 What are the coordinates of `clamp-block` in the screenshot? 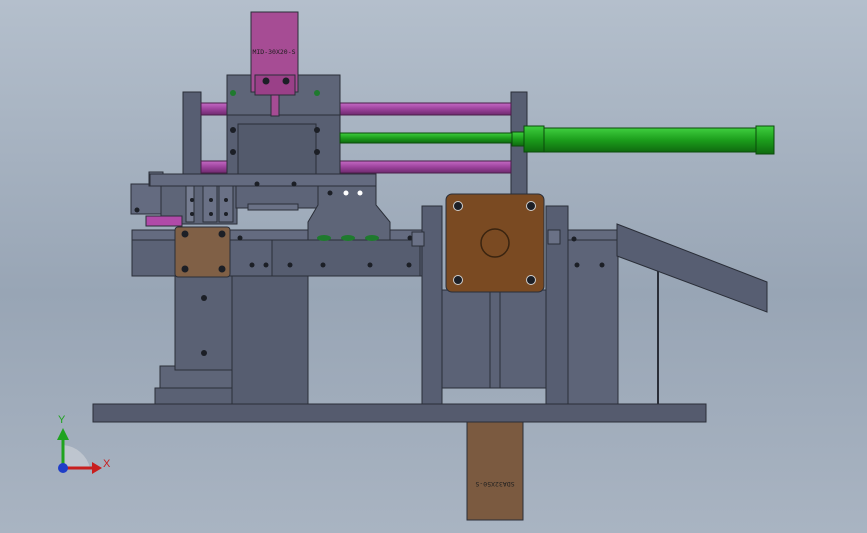 It's located at (349, 213).